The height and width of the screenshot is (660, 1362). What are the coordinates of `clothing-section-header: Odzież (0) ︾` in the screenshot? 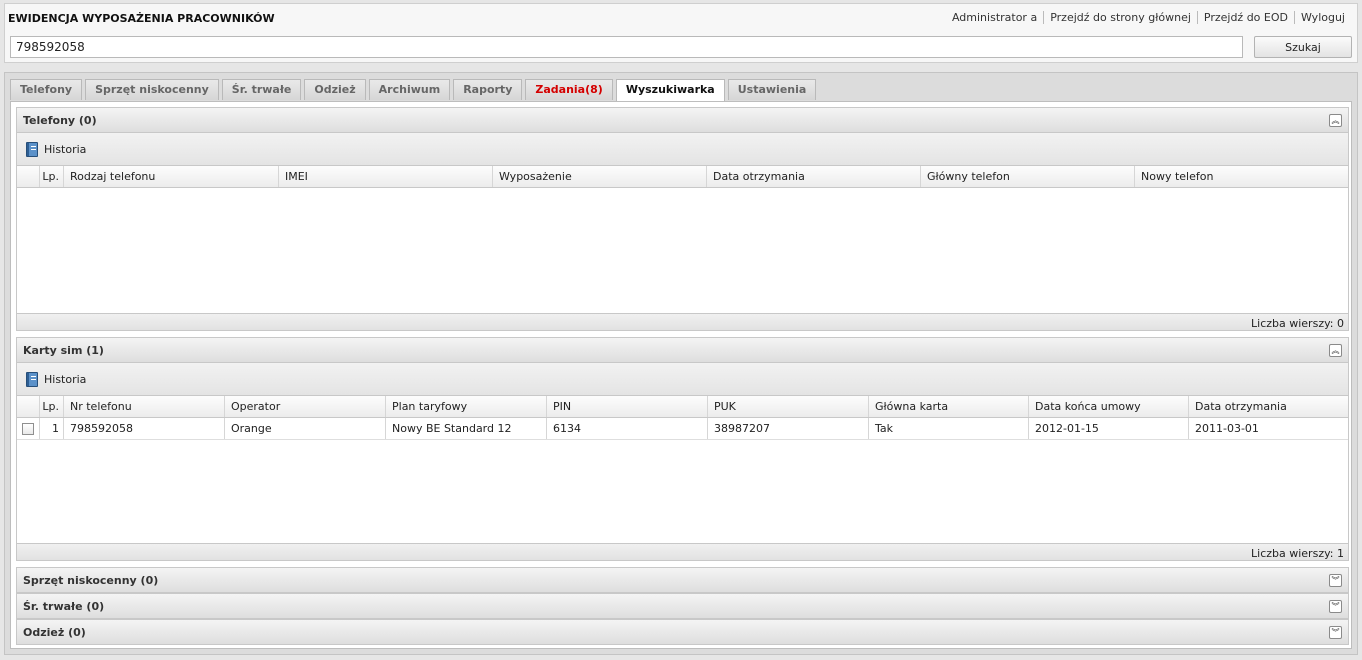 It's located at (682, 632).